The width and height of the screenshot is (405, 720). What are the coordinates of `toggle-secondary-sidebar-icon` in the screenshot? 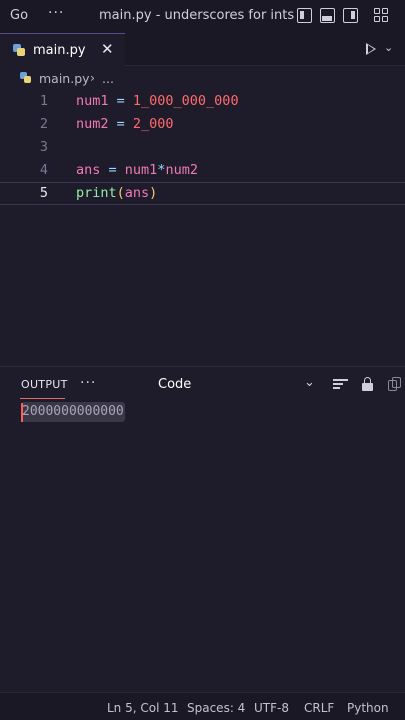 It's located at (350, 15).